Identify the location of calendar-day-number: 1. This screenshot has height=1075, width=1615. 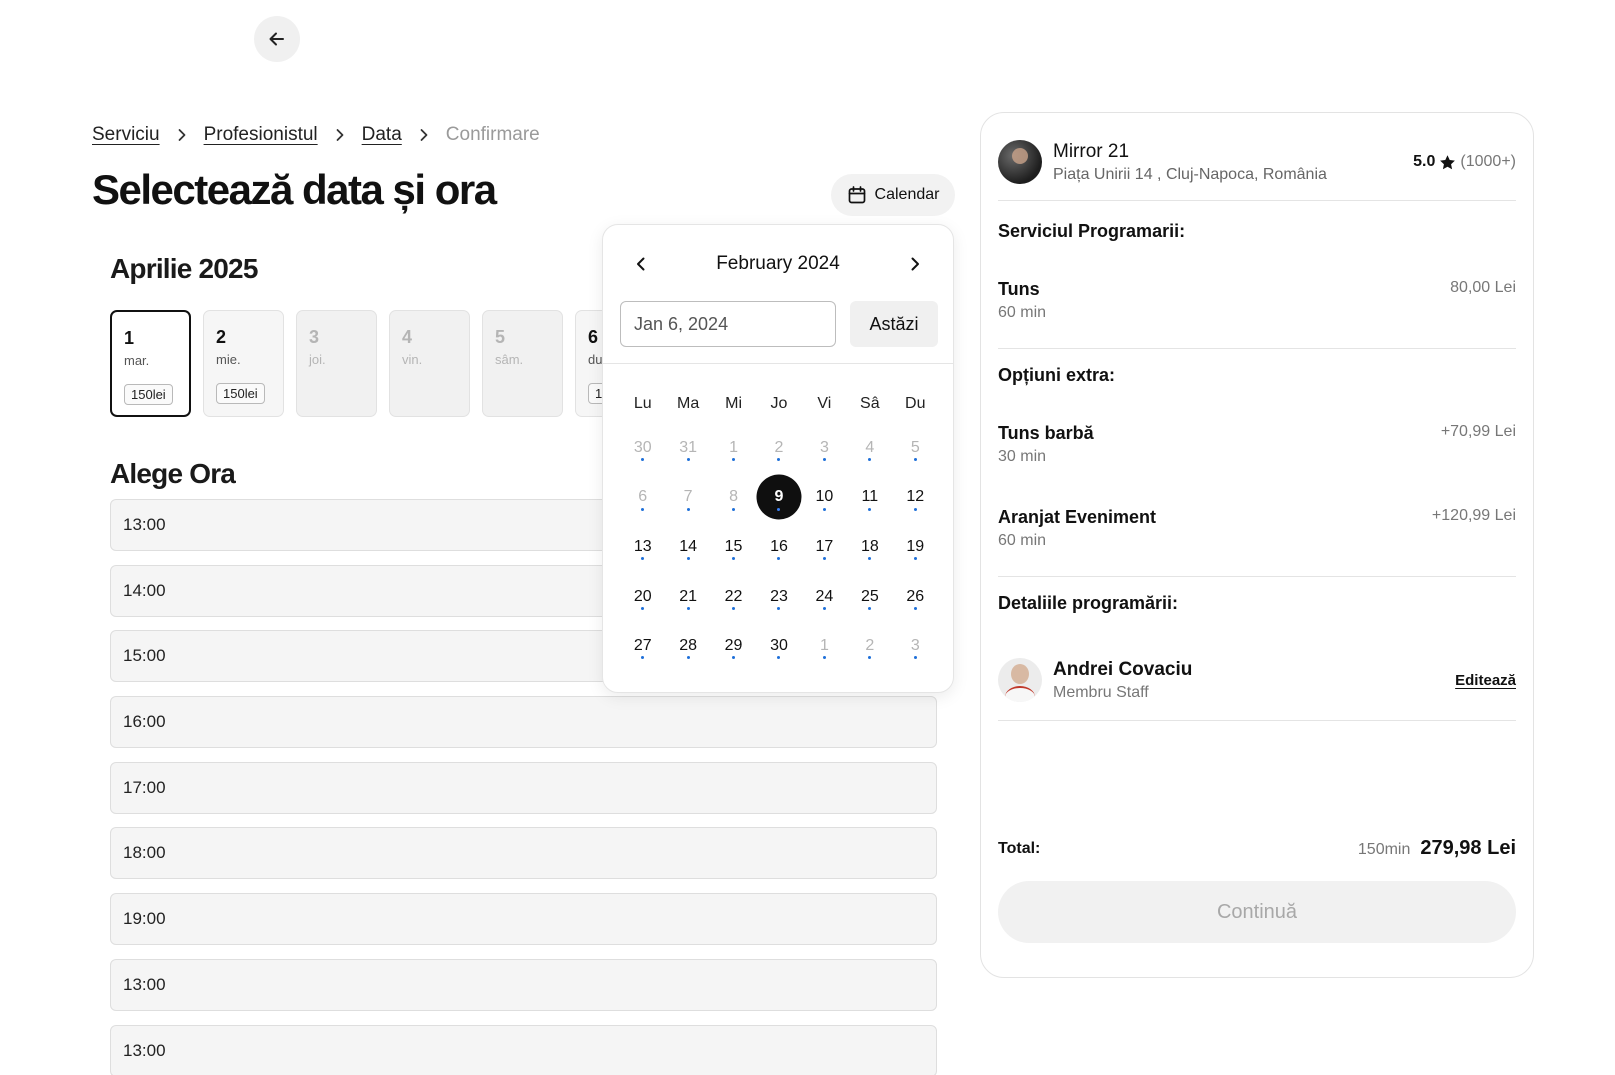
(734, 447).